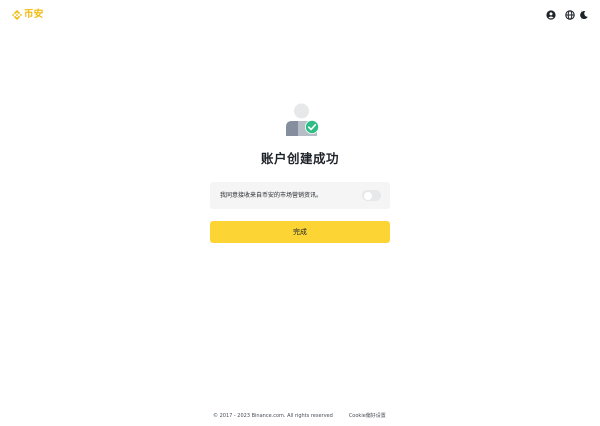 This screenshot has width=600, height=426. What do you see at coordinates (367, 195) in the screenshot?
I see `toggle-knob` at bounding box center [367, 195].